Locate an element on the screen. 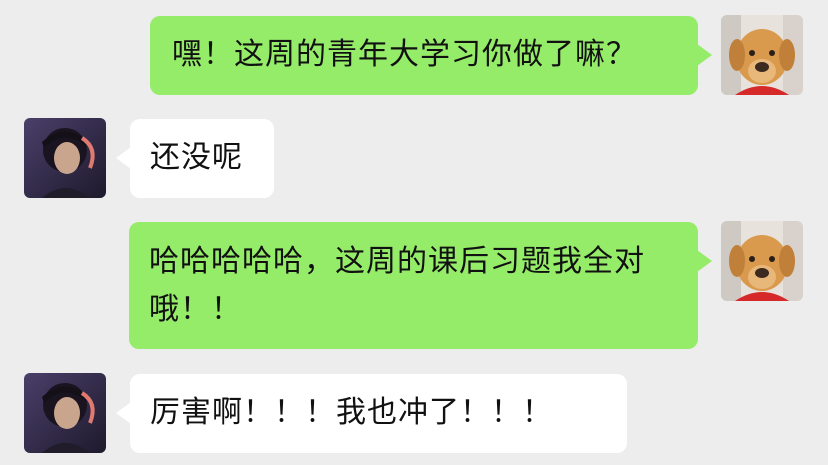 This screenshot has height=465, width=828. message-bubble-incoming: 还没呢 is located at coordinates (195, 158).